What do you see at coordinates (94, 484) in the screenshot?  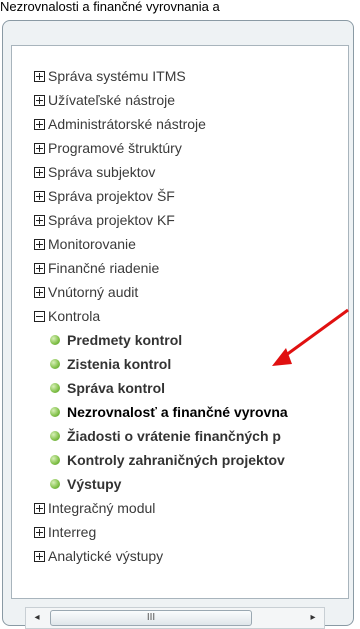 I see `tree-subitem-label: Výstupy` at bounding box center [94, 484].